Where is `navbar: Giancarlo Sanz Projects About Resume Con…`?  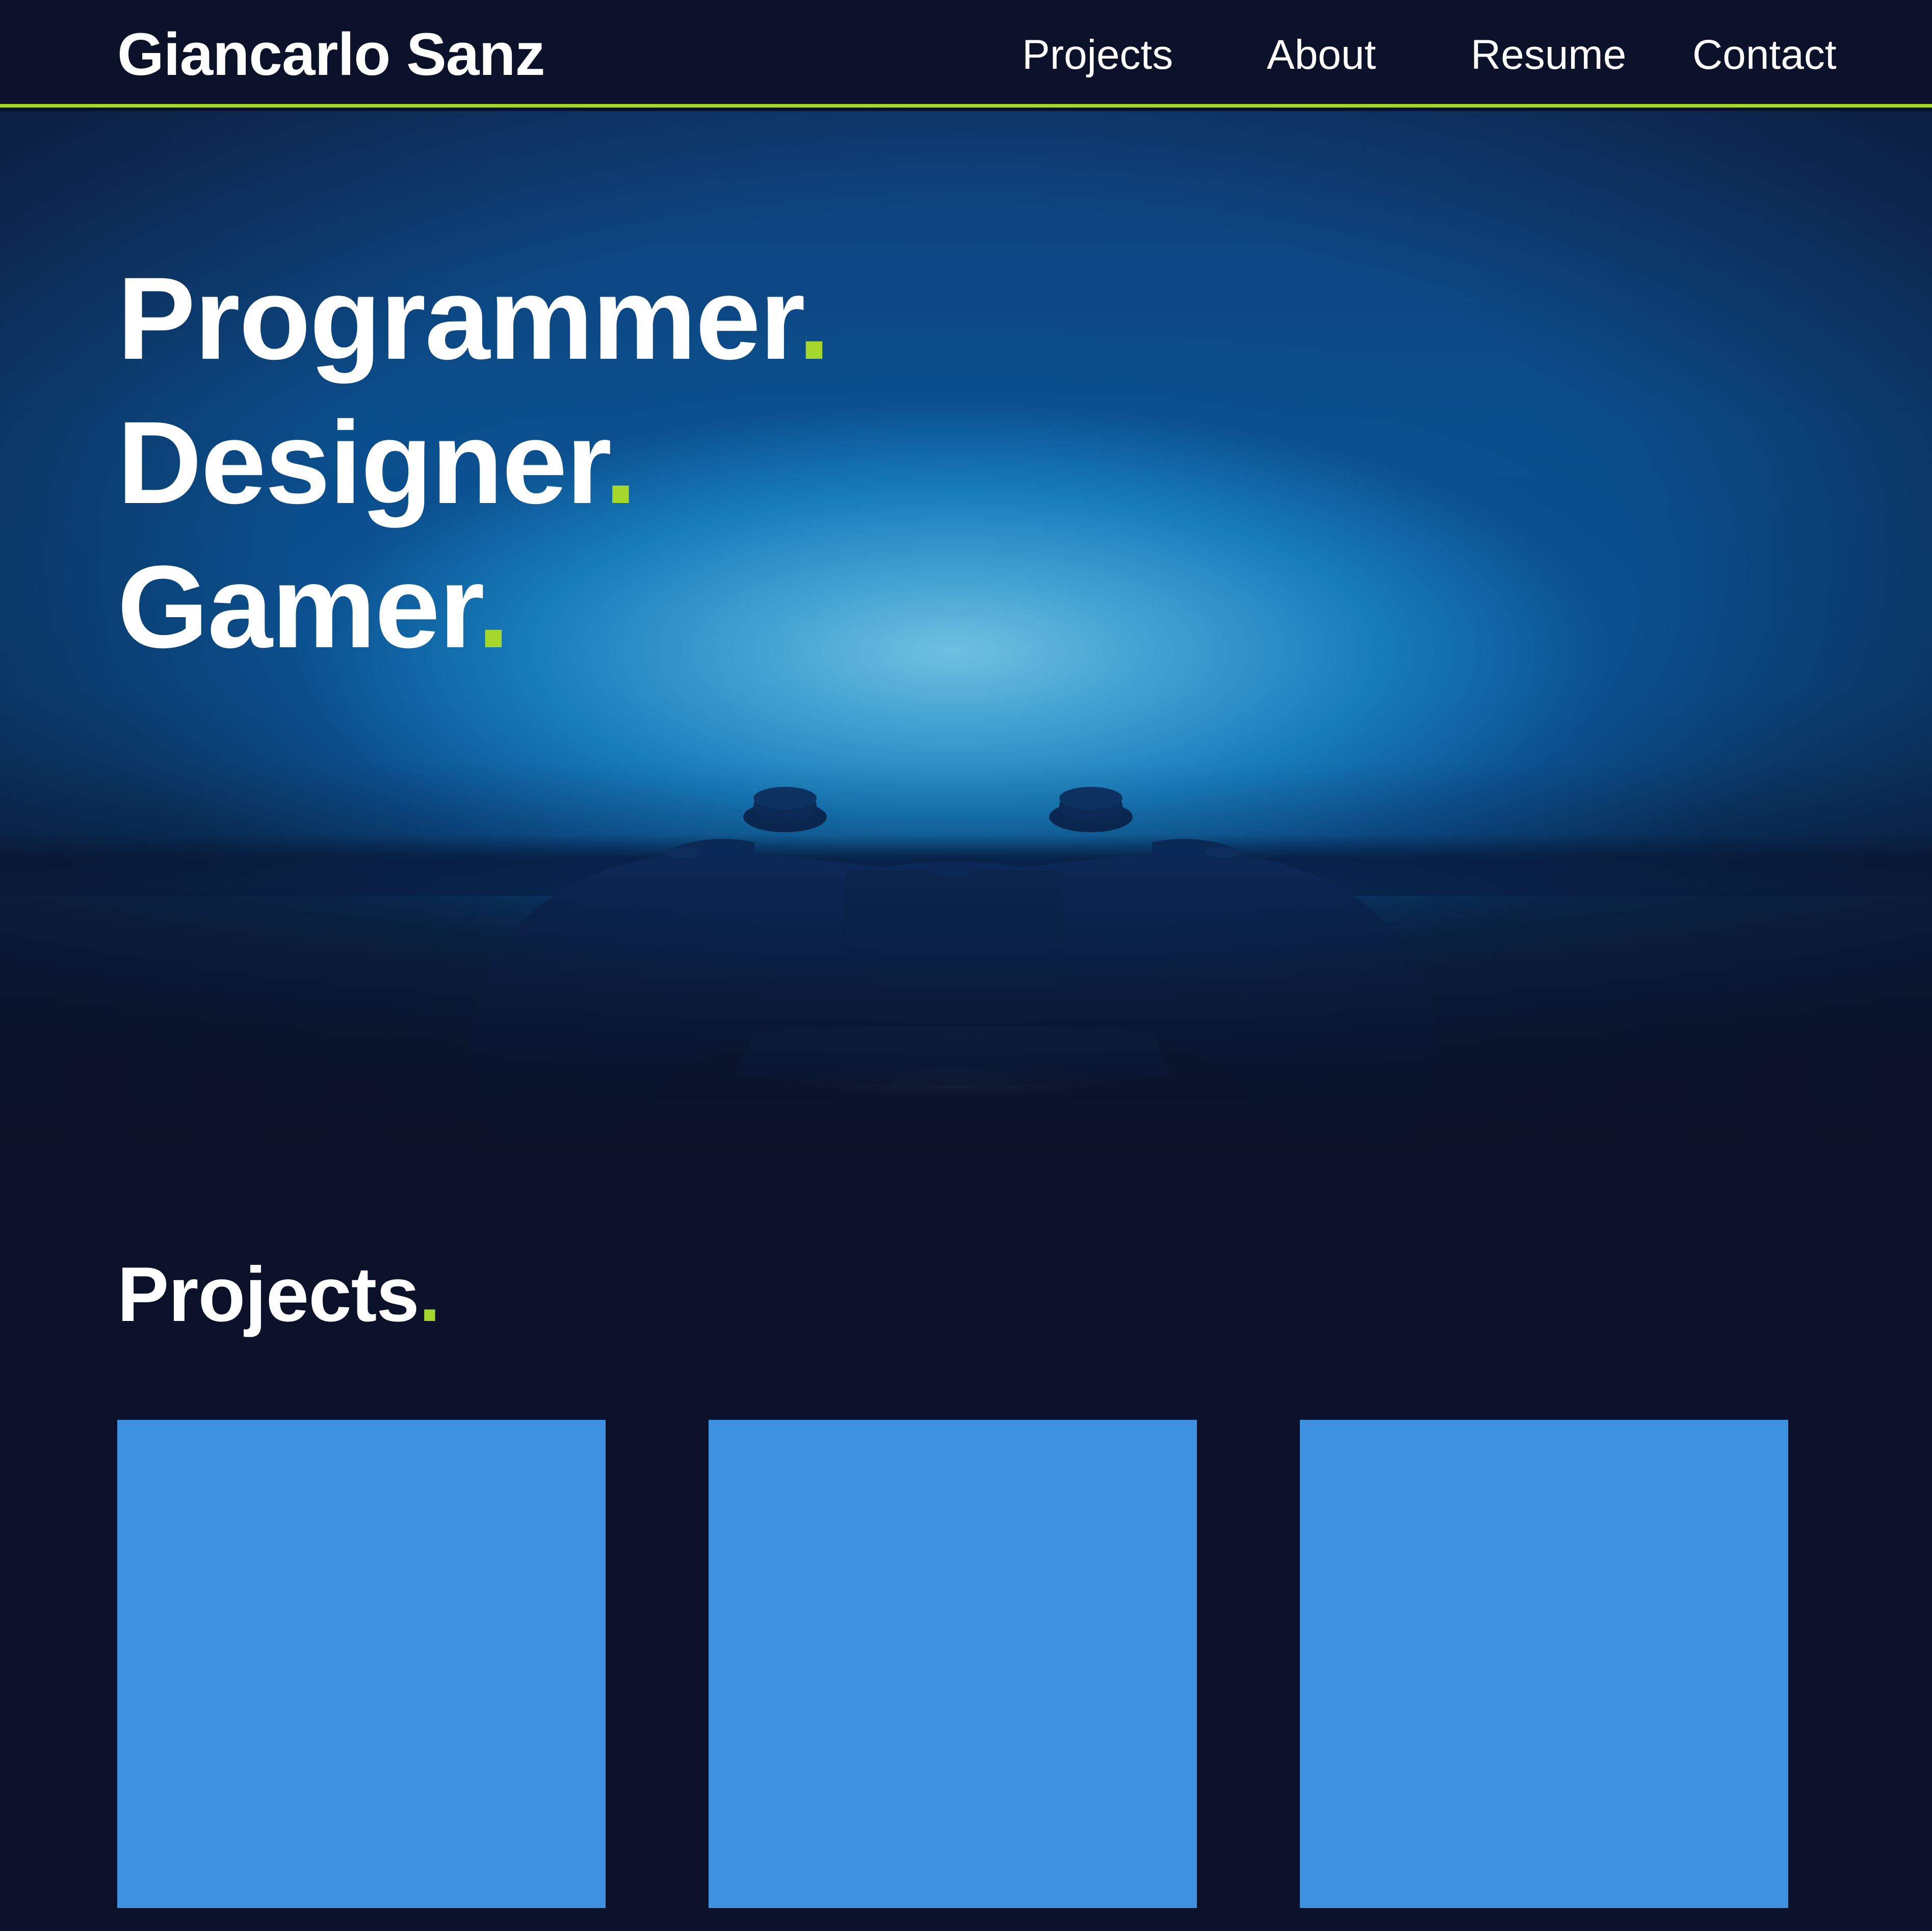 navbar: Giancarlo Sanz Projects About Resume Con… is located at coordinates (966, 54).